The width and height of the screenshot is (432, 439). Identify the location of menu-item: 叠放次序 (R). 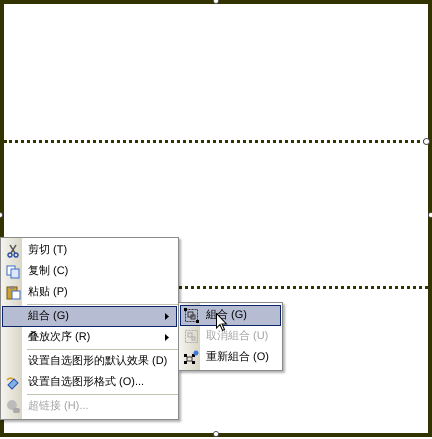
(89, 337).